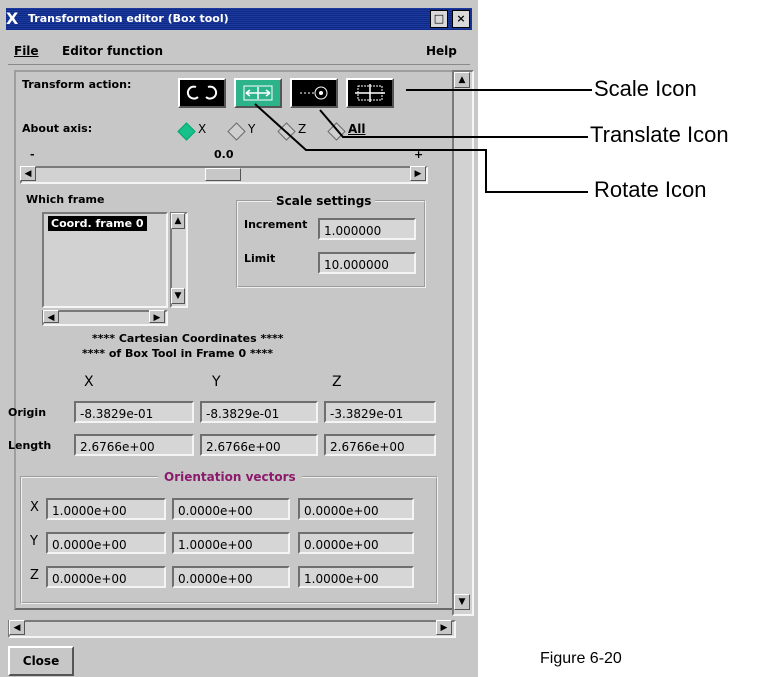 Image resolution: width=760 pixels, height=677 pixels. I want to click on translate-icon-callout: Translate Icon, so click(659, 134).